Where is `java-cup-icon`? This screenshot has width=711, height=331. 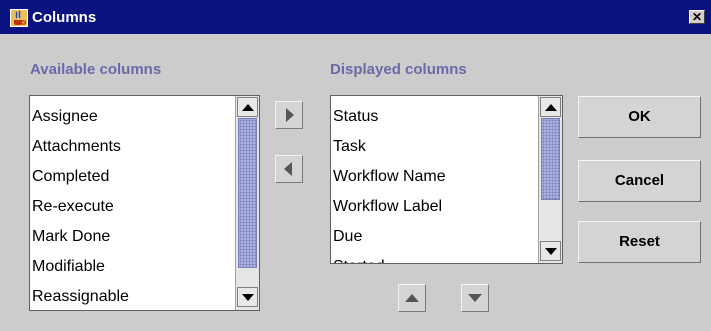
java-cup-icon is located at coordinates (19, 18).